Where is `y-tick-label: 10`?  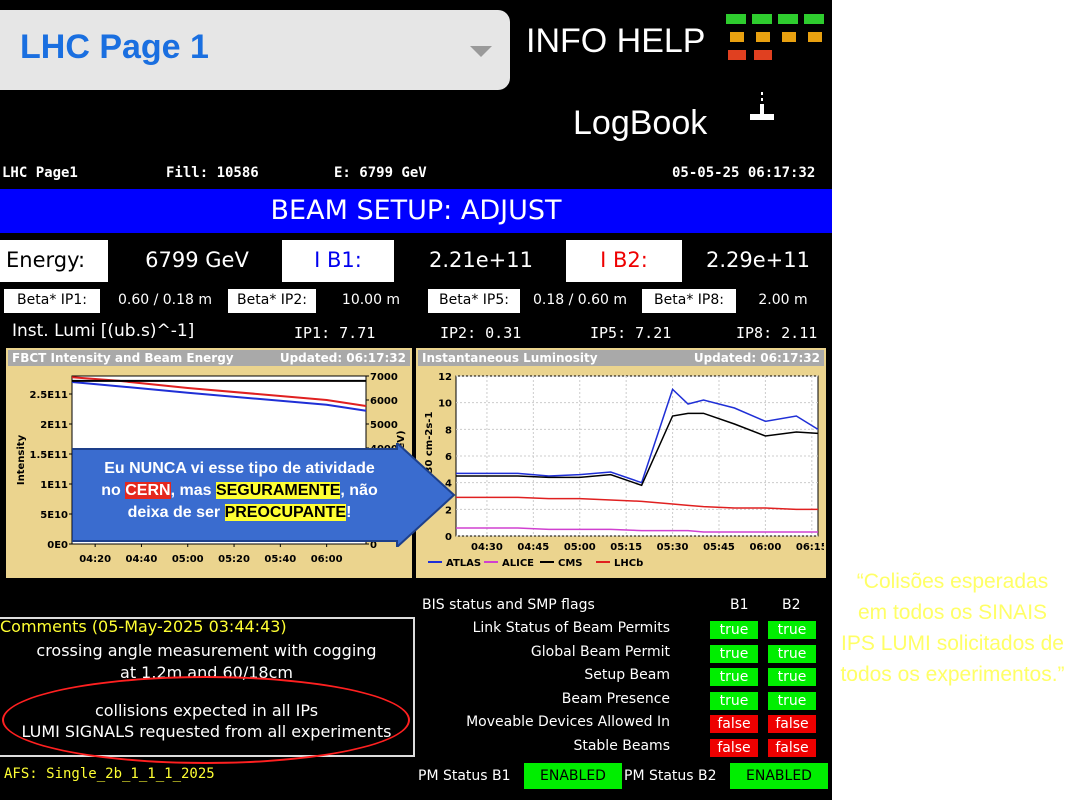 y-tick-label: 10 is located at coordinates (445, 404).